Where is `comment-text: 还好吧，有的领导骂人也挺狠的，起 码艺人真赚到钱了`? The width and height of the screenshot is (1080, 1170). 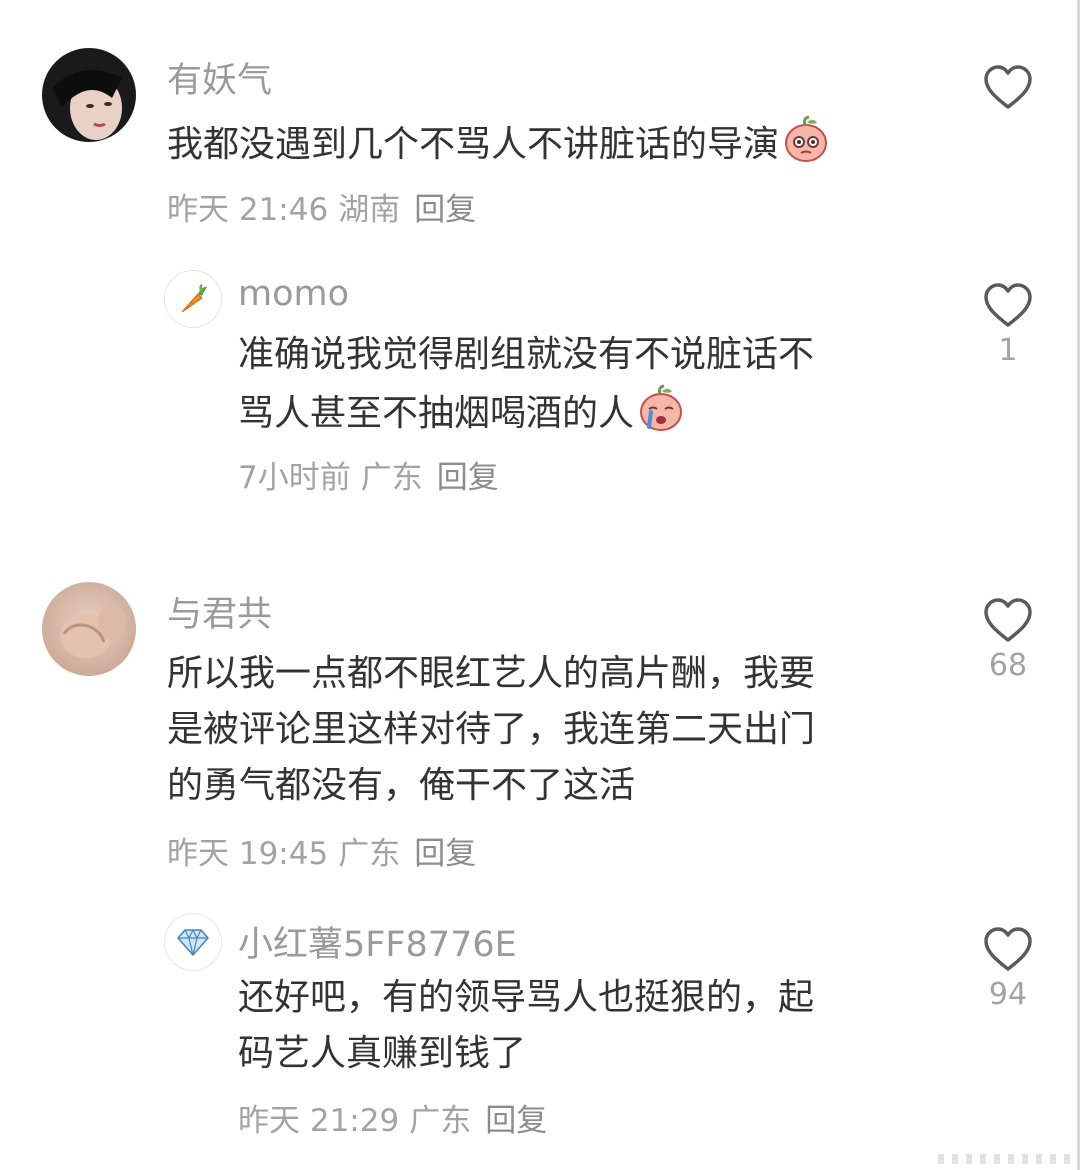 comment-text: 还好吧，有的领导骂人也挺狠的，起 码艺人真赚到钱了 is located at coordinates (526, 1026).